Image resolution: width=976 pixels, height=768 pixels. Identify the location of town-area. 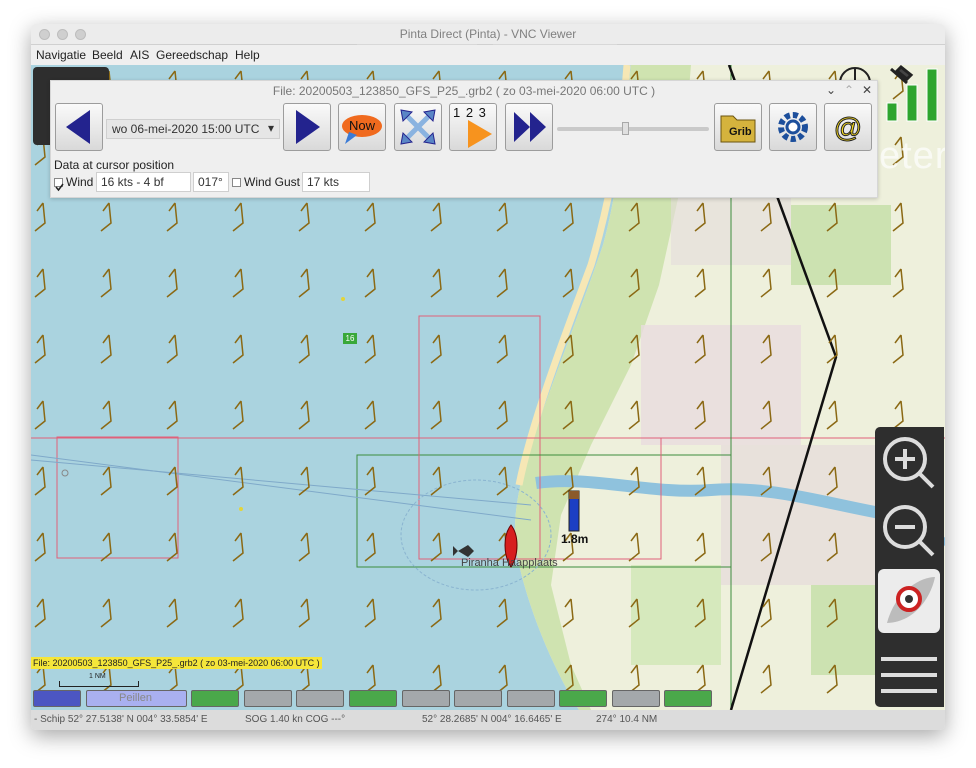
(721, 385).